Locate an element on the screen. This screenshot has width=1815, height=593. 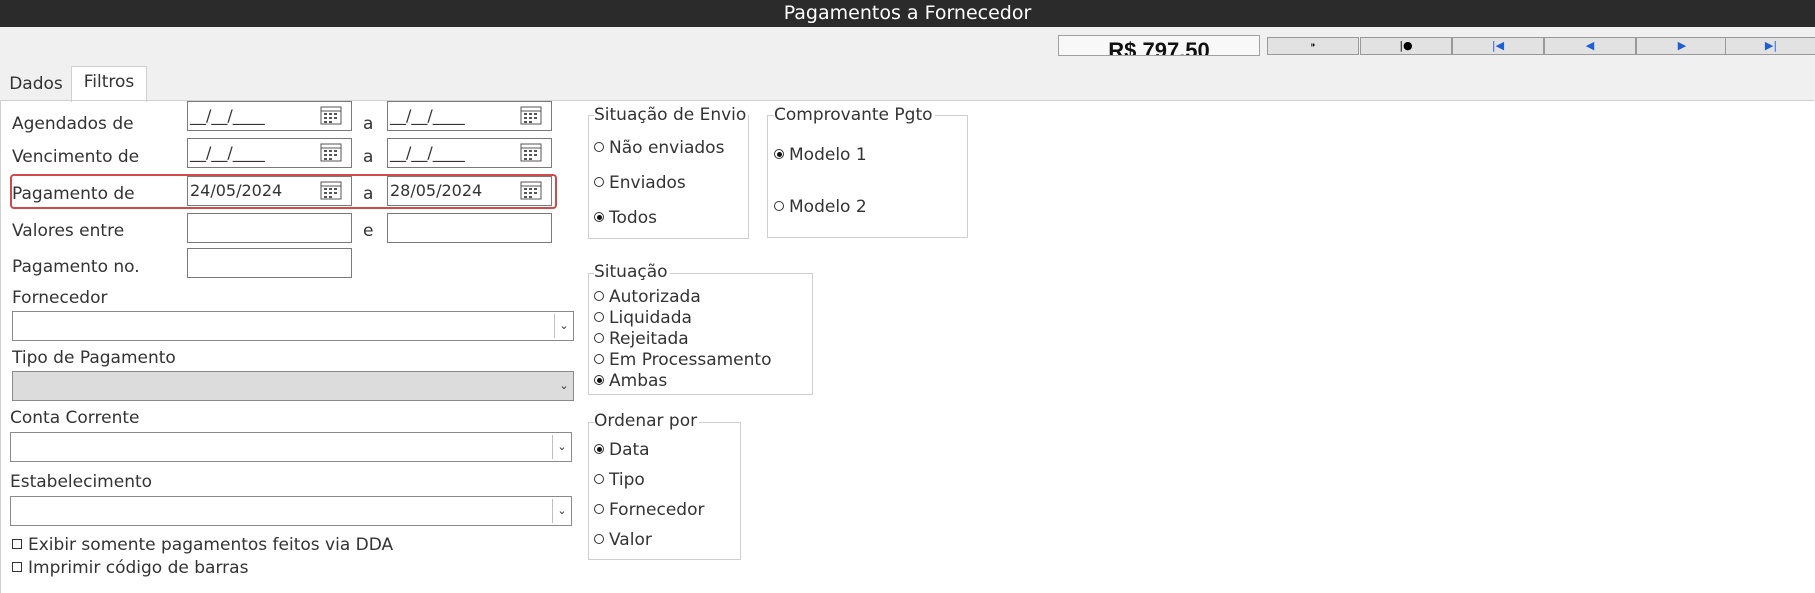
radio-label: Data is located at coordinates (629, 450).